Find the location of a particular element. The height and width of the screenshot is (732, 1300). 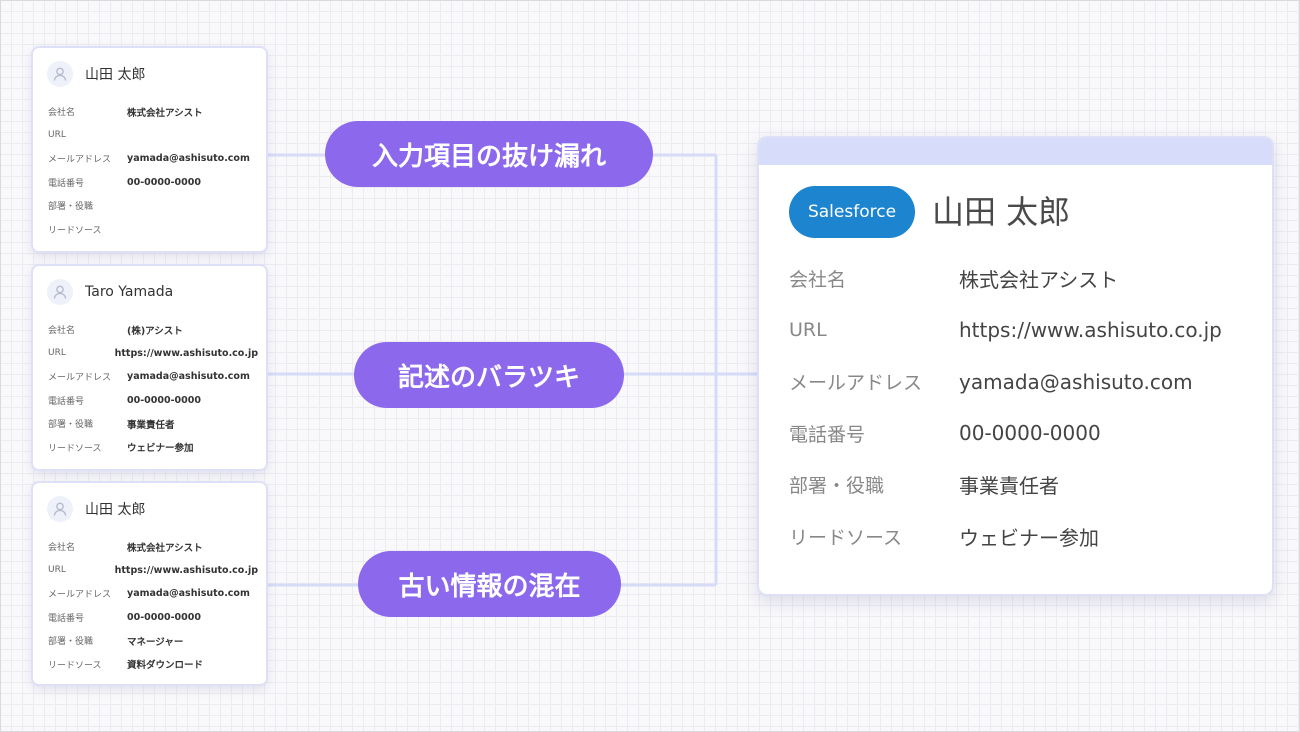

field-value: (株)アシスト is located at coordinates (155, 331).